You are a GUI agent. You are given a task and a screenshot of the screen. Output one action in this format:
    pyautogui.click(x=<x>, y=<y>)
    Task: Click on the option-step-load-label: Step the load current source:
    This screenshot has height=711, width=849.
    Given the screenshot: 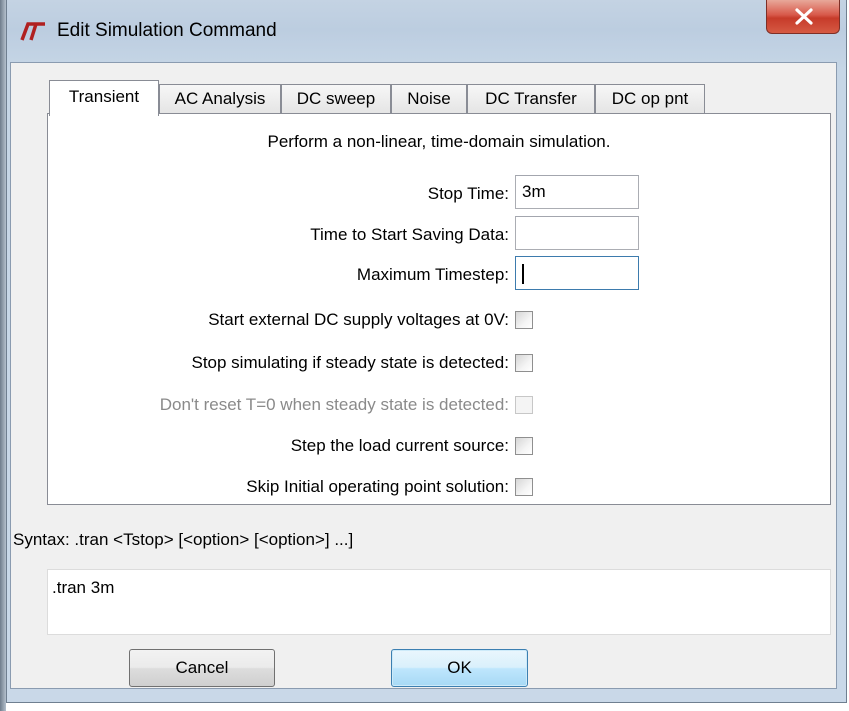 What is the action you would take?
    pyautogui.click(x=399, y=445)
    